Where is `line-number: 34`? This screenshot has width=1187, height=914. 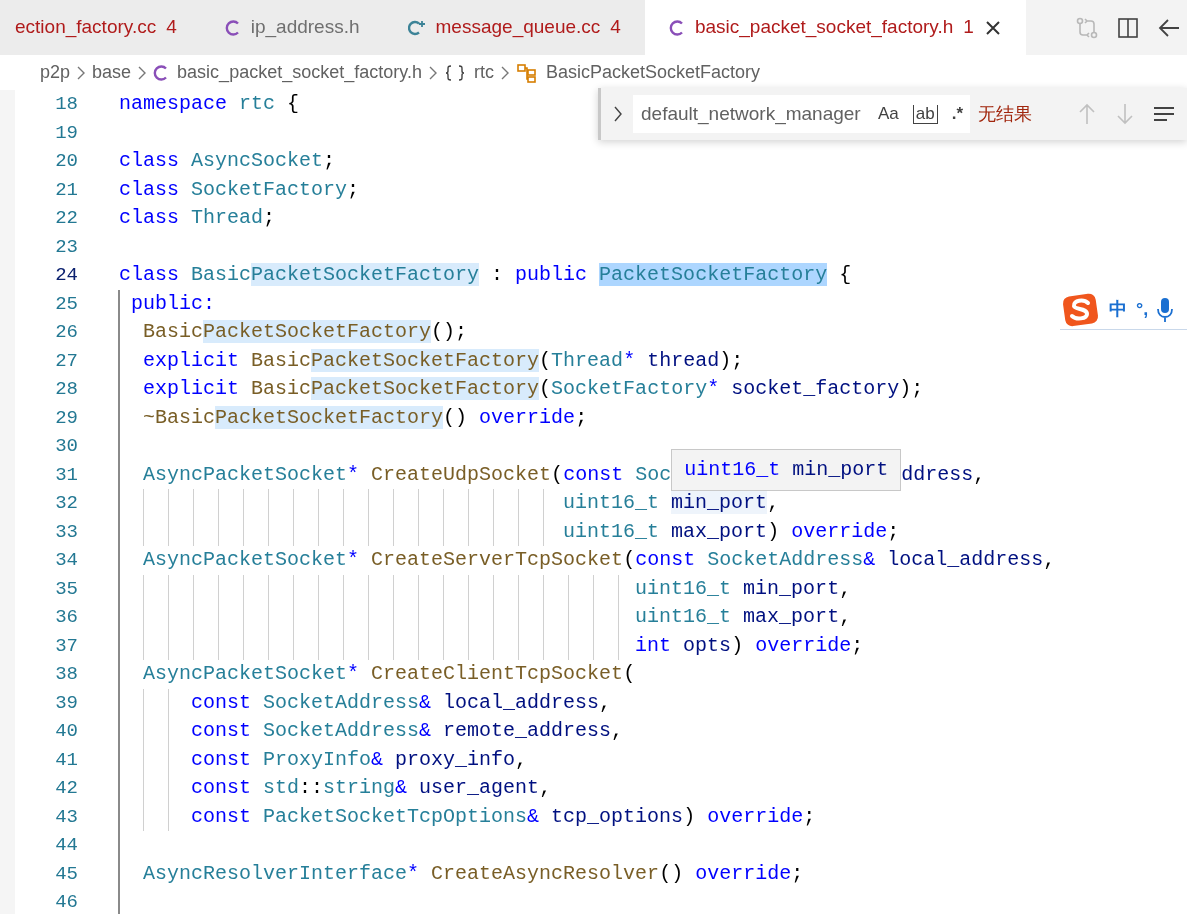 line-number: 34 is located at coordinates (66, 560).